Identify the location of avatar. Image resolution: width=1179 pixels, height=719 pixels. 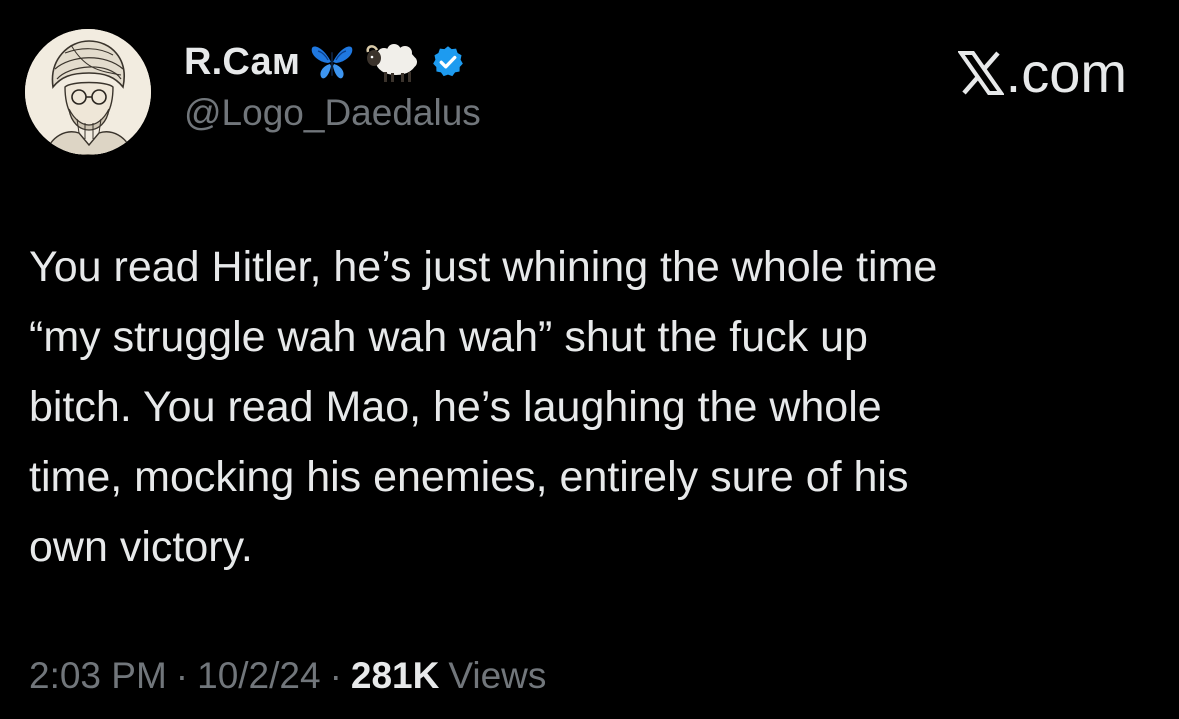
(88, 92).